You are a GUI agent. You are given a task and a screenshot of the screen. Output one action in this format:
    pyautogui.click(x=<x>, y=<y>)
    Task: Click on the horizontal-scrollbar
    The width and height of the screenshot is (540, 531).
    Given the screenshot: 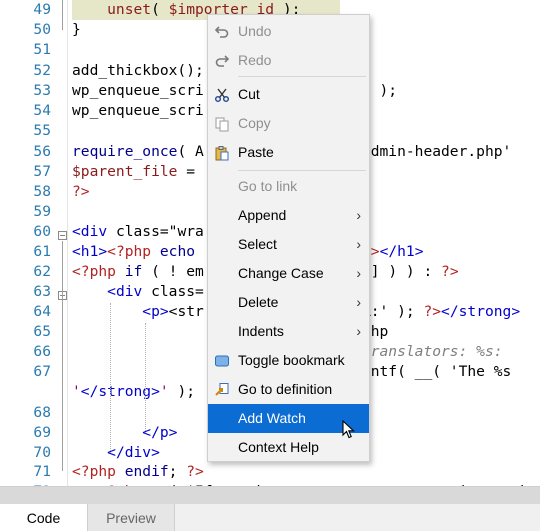 What is the action you would take?
    pyautogui.click(x=270, y=495)
    